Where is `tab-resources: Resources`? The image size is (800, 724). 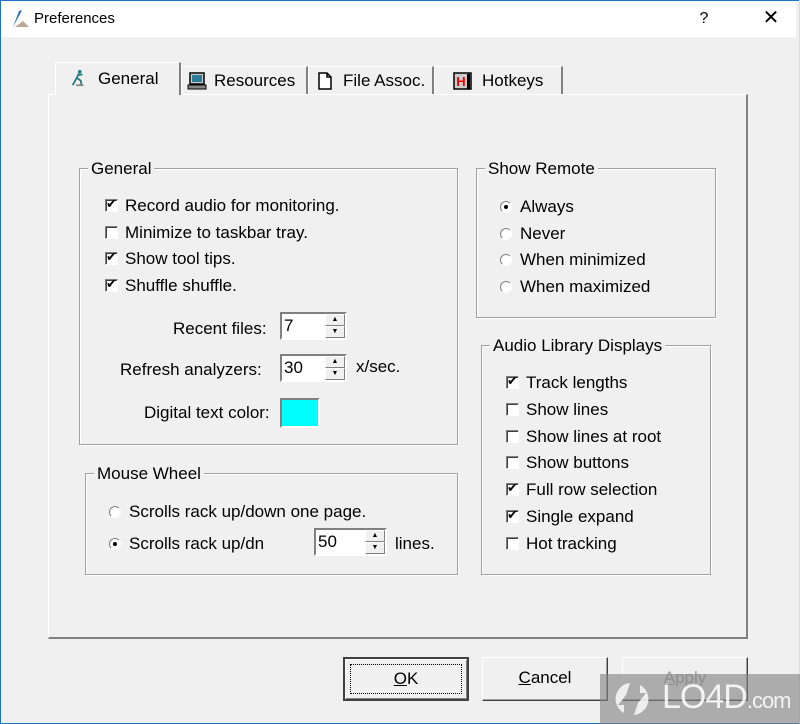 tab-resources: Resources is located at coordinates (244, 80).